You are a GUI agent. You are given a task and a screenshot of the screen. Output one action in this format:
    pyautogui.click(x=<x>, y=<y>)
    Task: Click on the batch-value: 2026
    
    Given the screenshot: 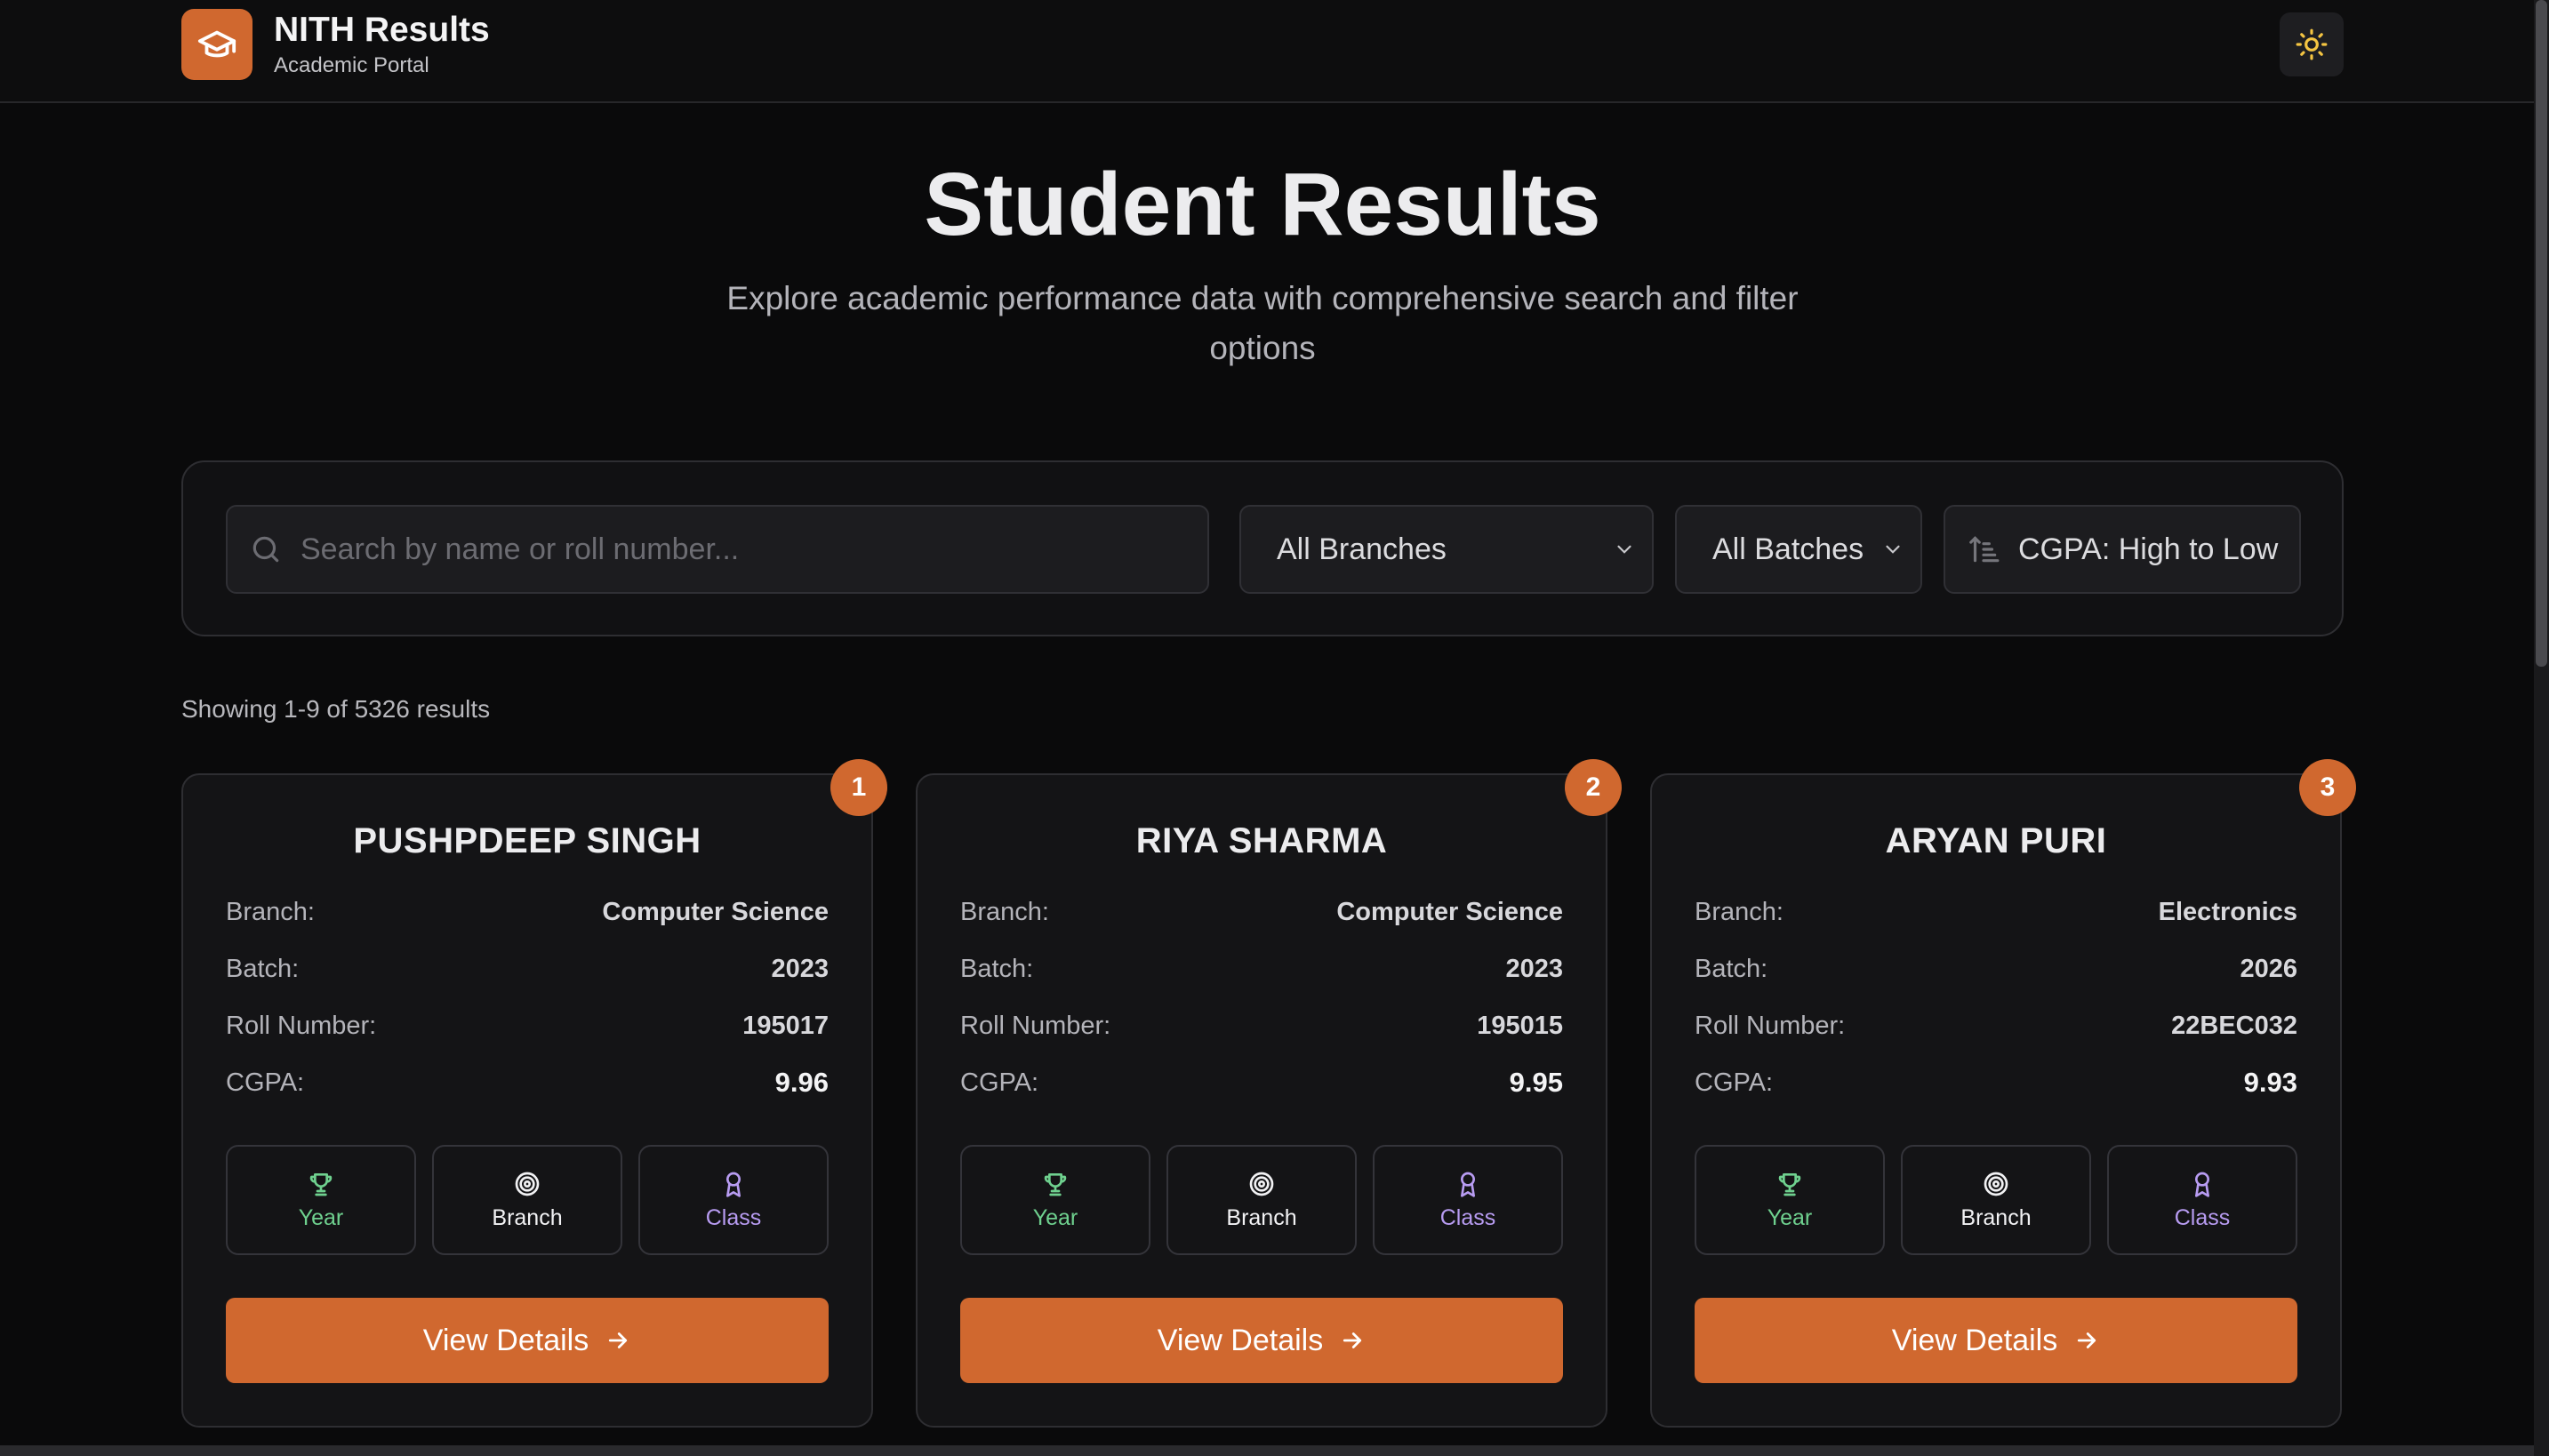 What is the action you would take?
    pyautogui.click(x=2268, y=969)
    